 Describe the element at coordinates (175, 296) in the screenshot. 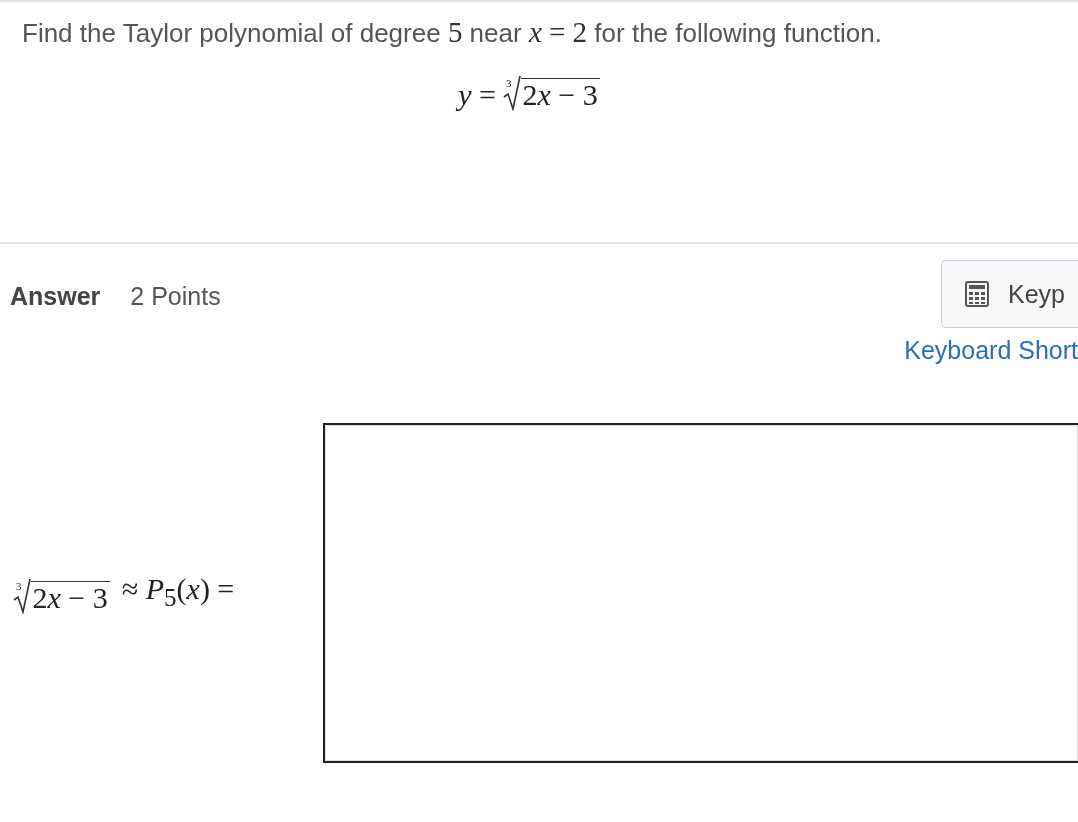

I see `points-label: 2 Points` at that location.